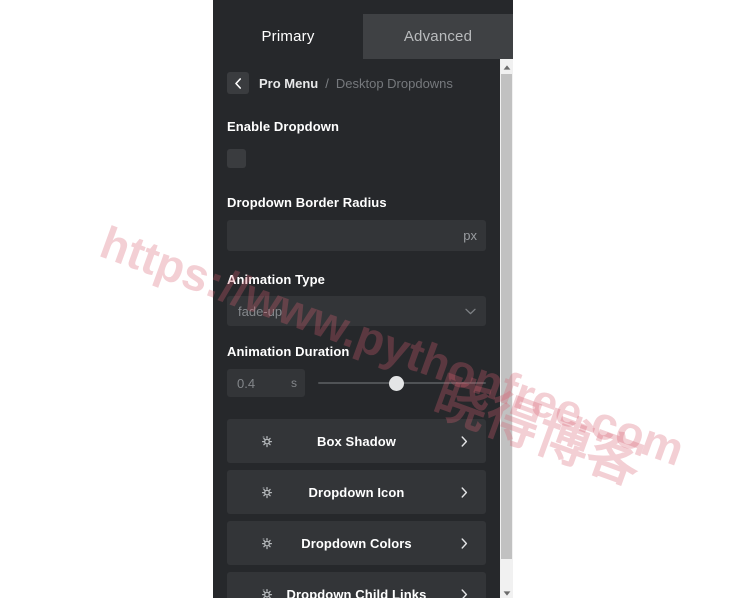  What do you see at coordinates (307, 202) in the screenshot?
I see `border-radius-label: Dropdown Border Radius` at bounding box center [307, 202].